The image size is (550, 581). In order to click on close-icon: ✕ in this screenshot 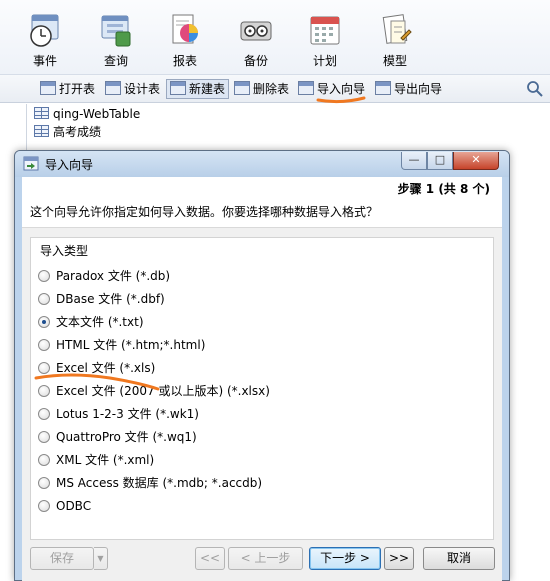, I will do `click(476, 159)`.